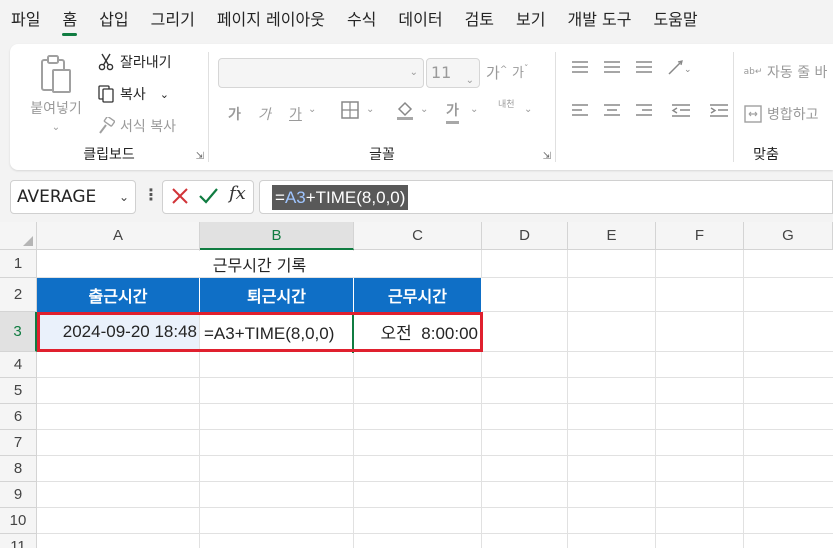 Image resolution: width=833 pixels, height=548 pixels. What do you see at coordinates (580, 70) in the screenshot?
I see `align-top-icon` at bounding box center [580, 70].